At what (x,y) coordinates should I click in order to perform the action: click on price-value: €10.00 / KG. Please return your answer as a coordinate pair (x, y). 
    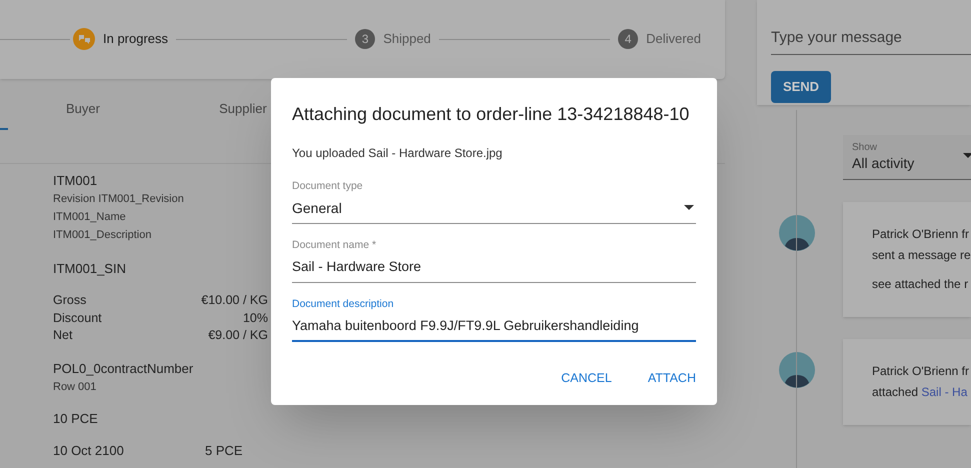
    Looking at the image, I should click on (234, 300).